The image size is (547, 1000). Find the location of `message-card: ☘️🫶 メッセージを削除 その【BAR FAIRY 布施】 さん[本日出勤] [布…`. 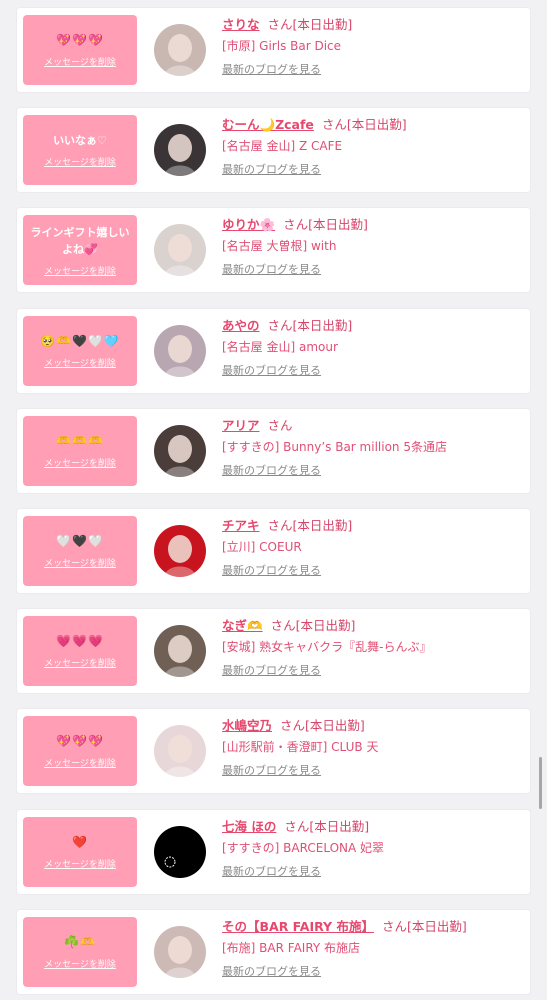

message-card: ☘️🫶 メッセージを削除 その【BAR FAIRY 布施】 さん[本日出勤] [布… is located at coordinates (273, 952).